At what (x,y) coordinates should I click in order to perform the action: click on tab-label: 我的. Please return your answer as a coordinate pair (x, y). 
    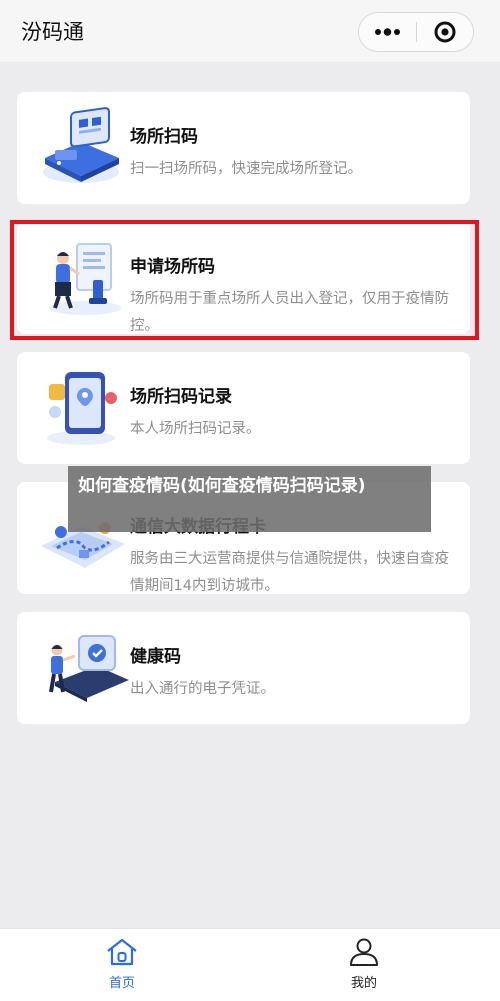
    Looking at the image, I should click on (363, 983).